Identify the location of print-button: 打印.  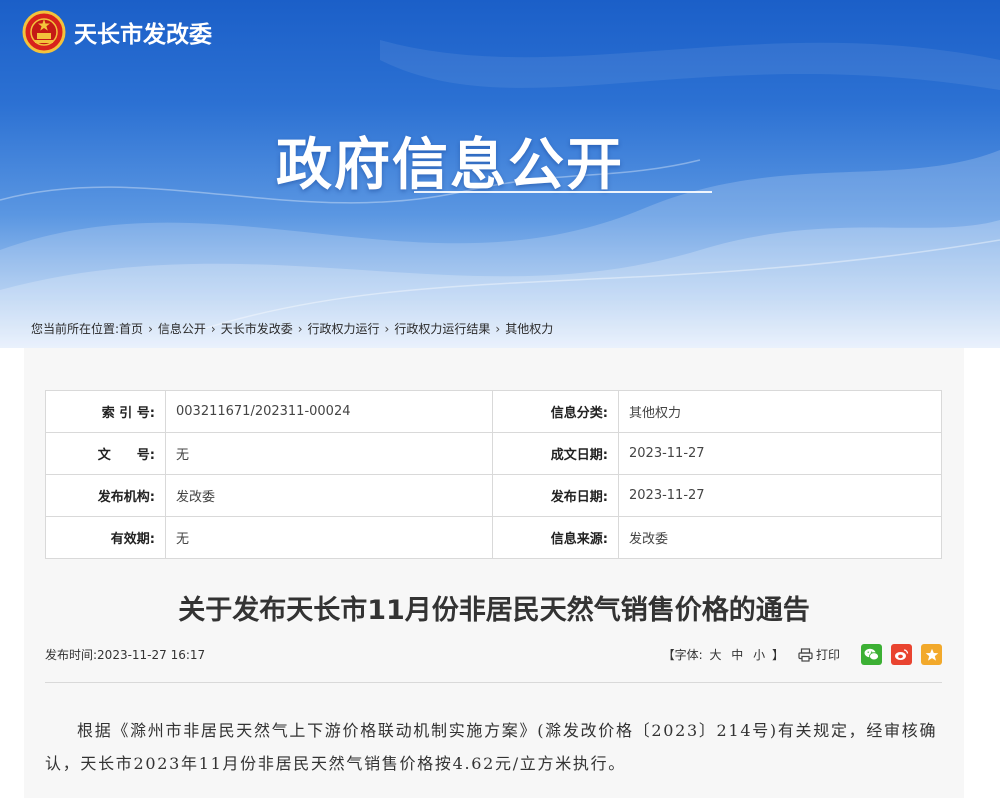
(819, 654).